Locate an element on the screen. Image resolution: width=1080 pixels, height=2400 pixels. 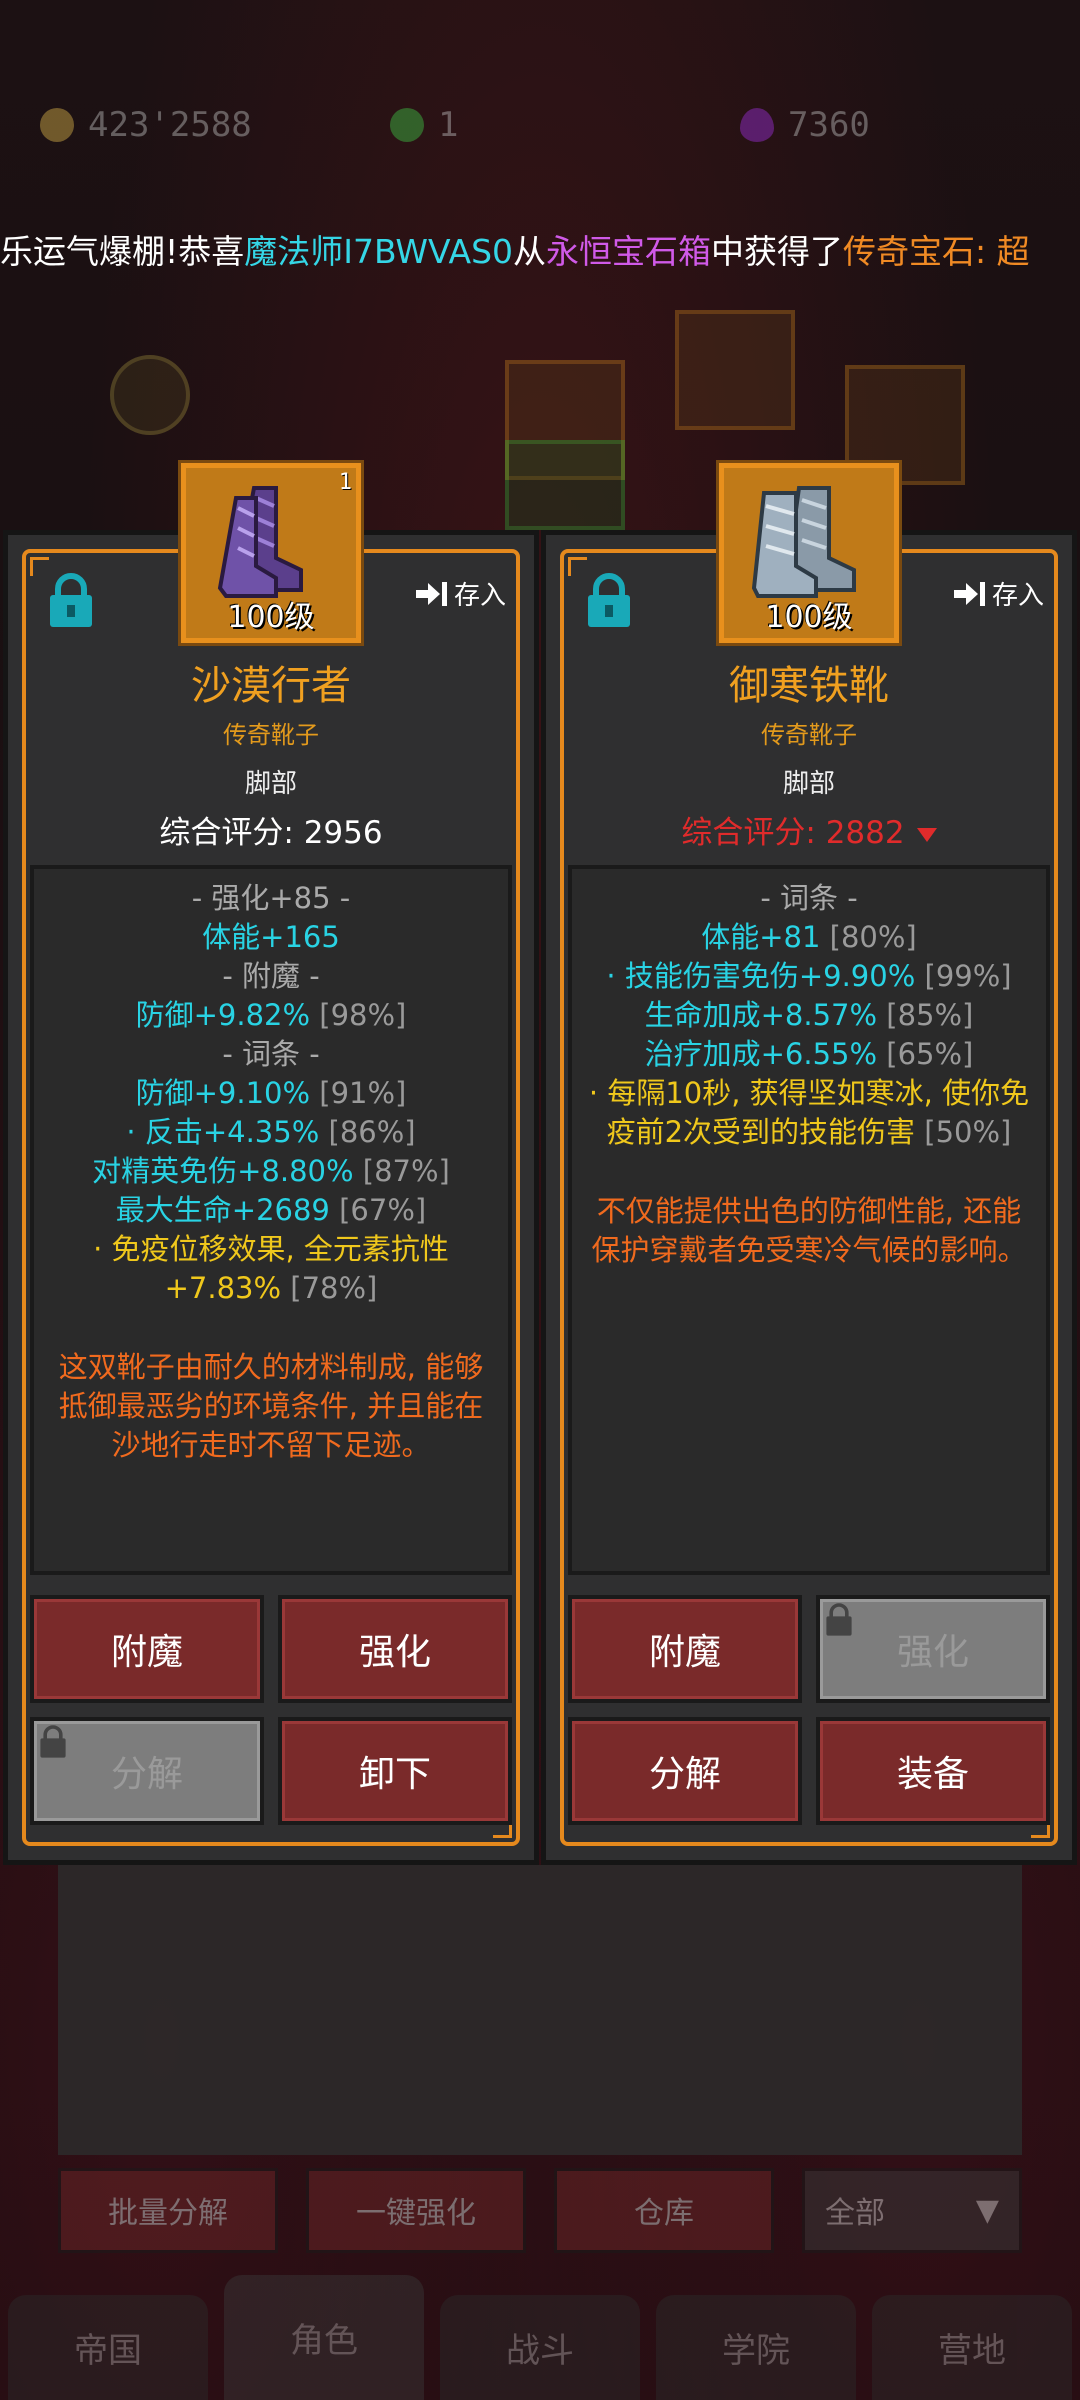
item-name: 沙漠行者 is located at coordinates (271, 686).